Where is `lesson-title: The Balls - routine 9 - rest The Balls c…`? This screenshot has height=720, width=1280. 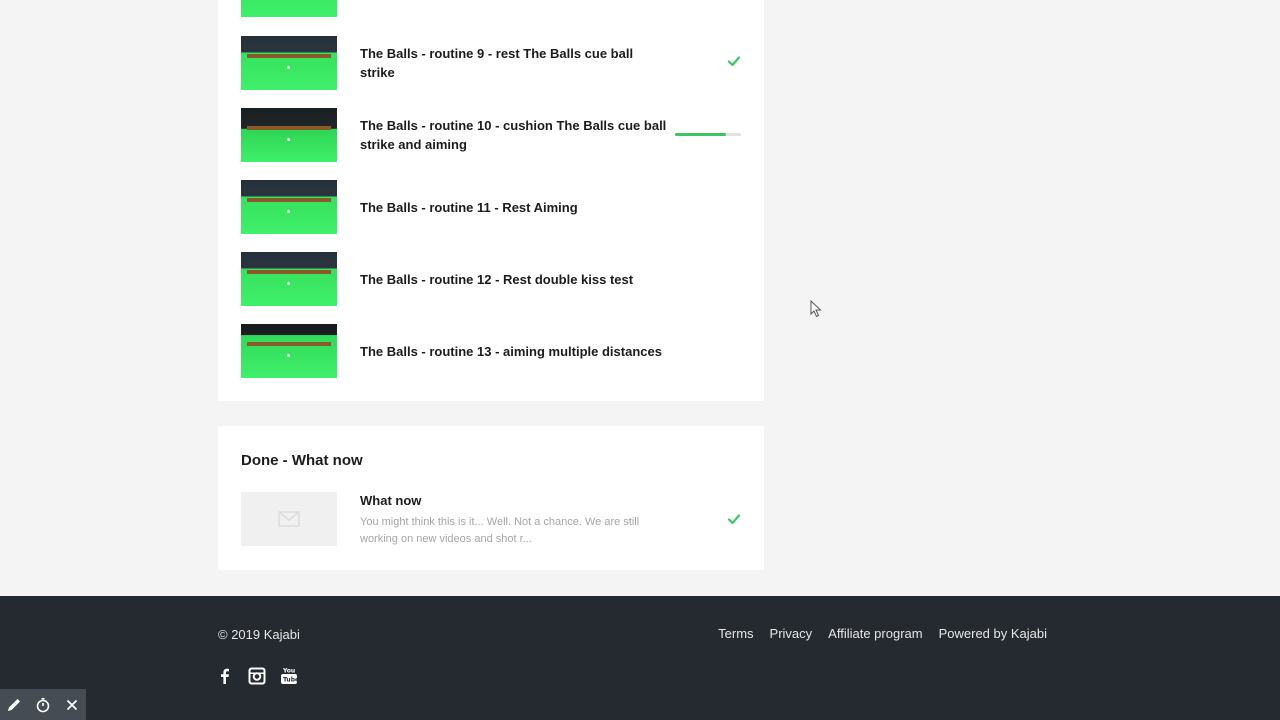 lesson-title: The Balls - routine 9 - rest The Balls c… is located at coordinates (497, 63).